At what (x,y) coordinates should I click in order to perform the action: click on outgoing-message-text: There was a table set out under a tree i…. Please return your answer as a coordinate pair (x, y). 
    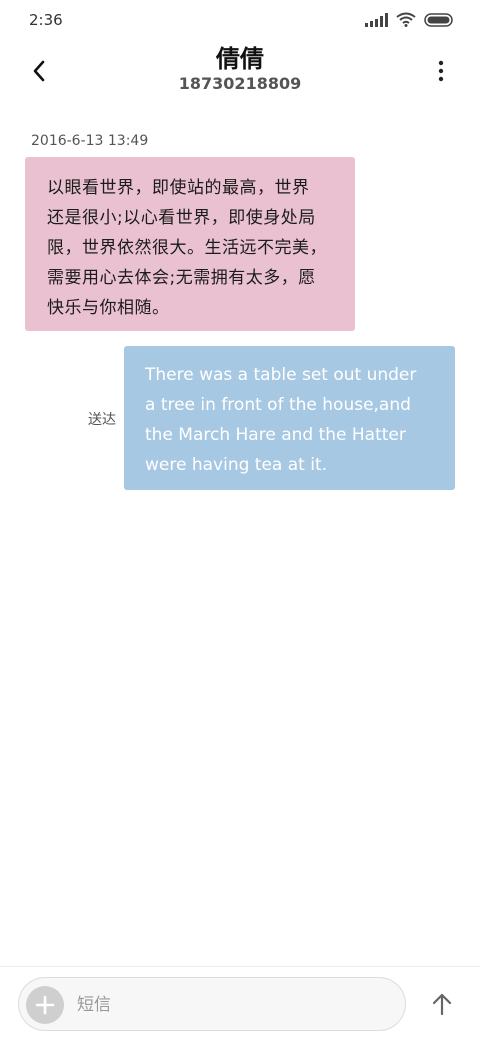
    Looking at the image, I should click on (292, 420).